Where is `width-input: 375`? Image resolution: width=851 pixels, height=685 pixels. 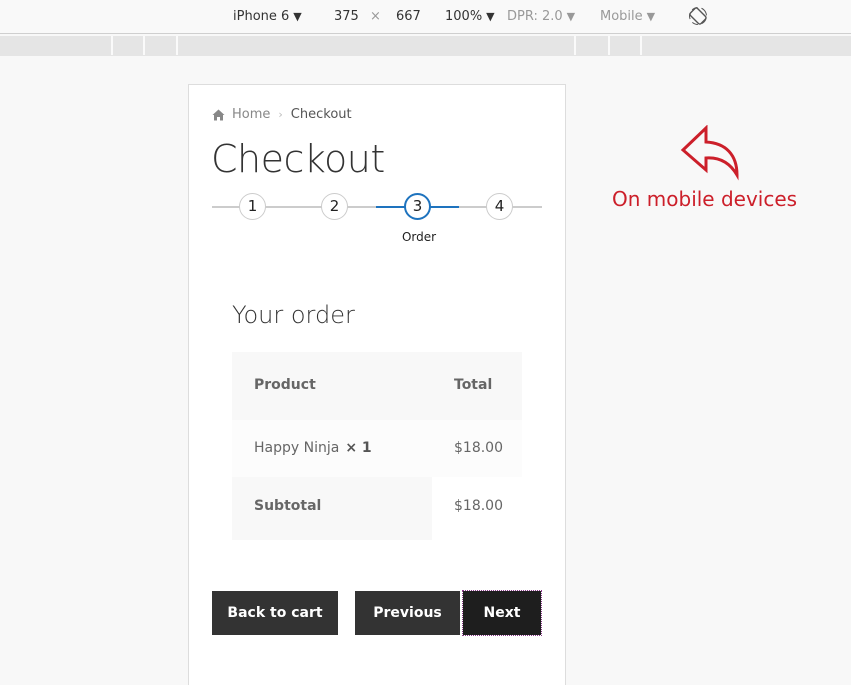
width-input: 375 is located at coordinates (346, 16).